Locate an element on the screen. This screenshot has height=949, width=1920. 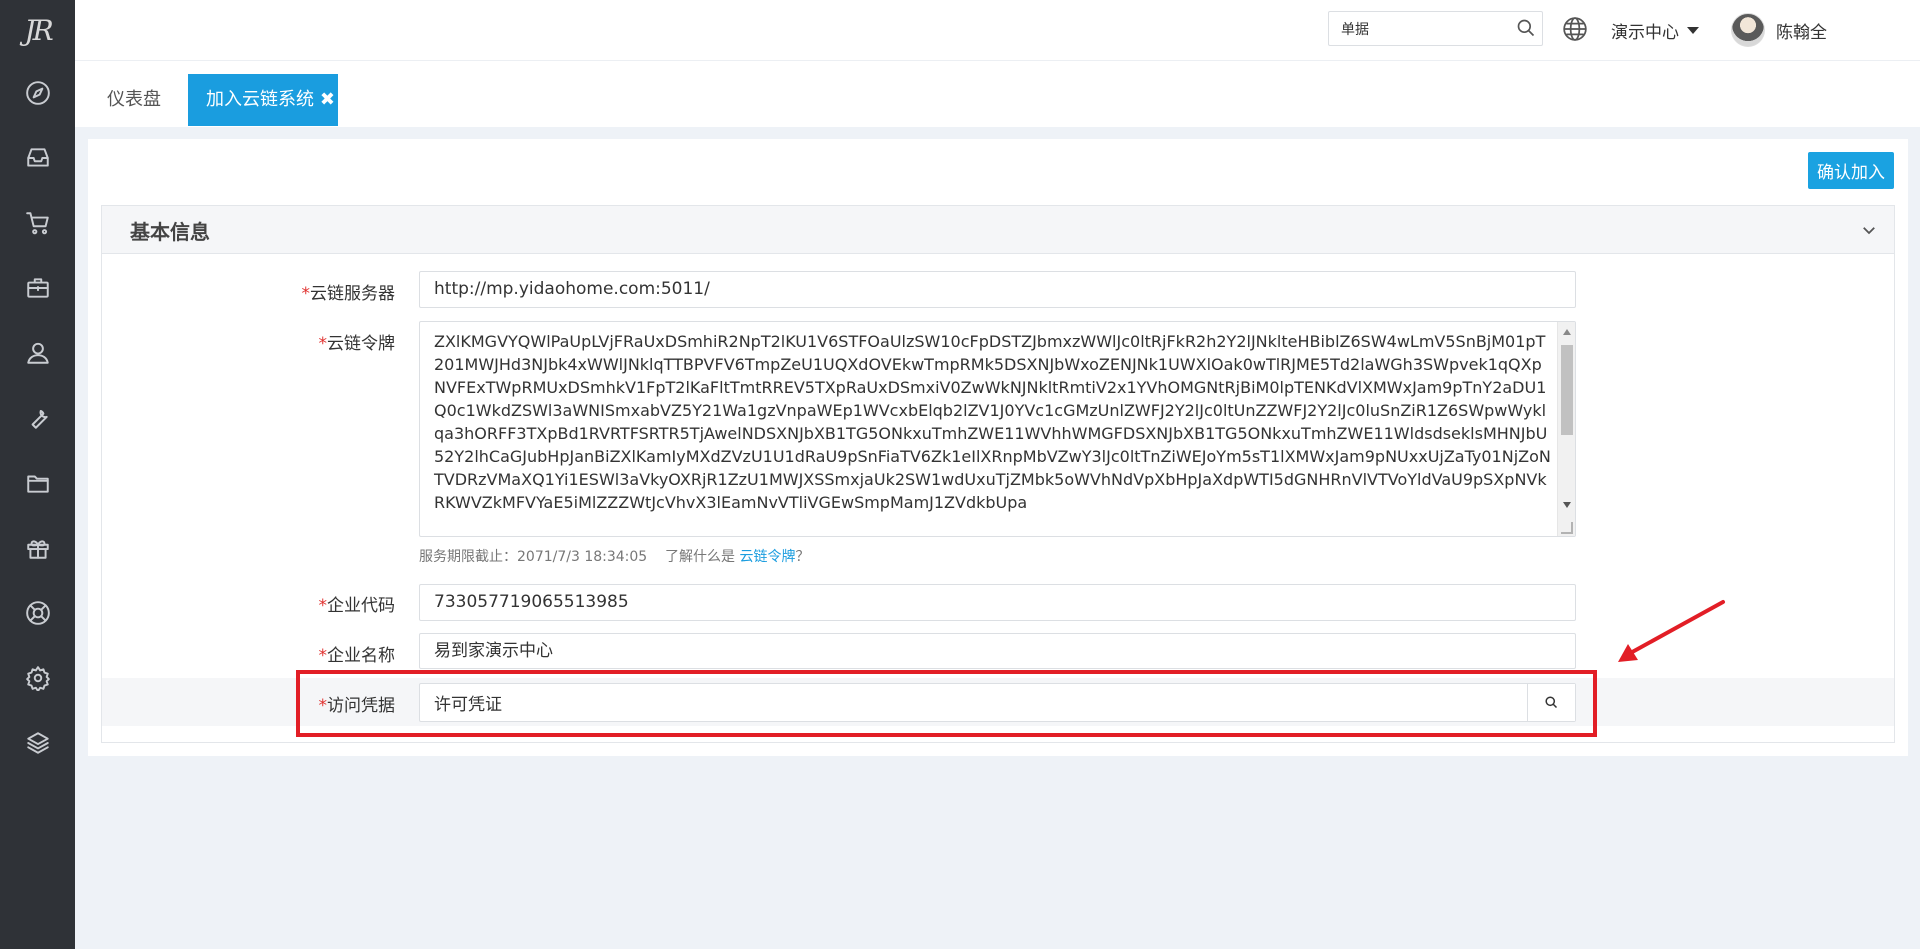
language-globe-icon is located at coordinates (1575, 31).